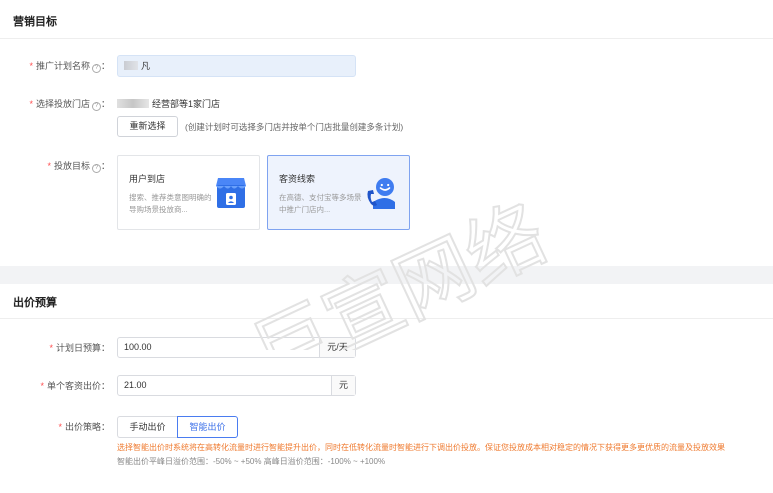 The image size is (773, 493). I want to click on store-select-hint: (创建计划时可选择多门店并按单个门店批量创建多条计划), so click(294, 127).